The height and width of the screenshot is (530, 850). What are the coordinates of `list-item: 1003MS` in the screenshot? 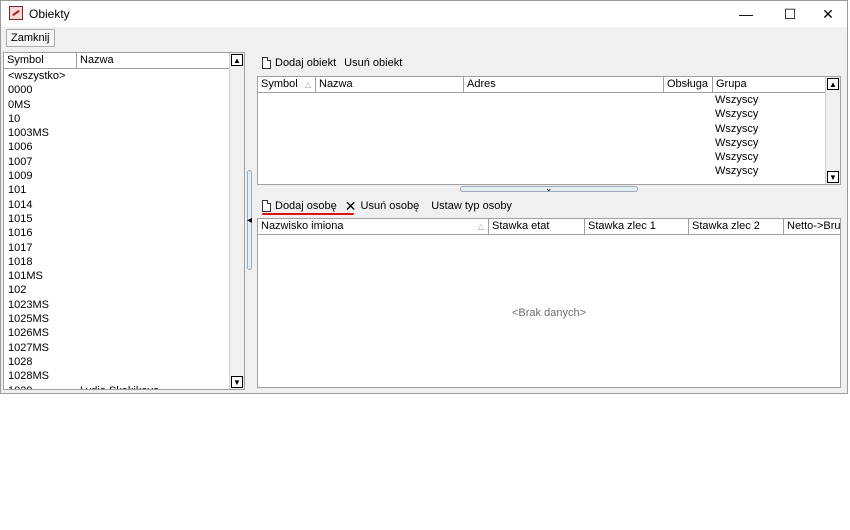 It's located at (117, 133).